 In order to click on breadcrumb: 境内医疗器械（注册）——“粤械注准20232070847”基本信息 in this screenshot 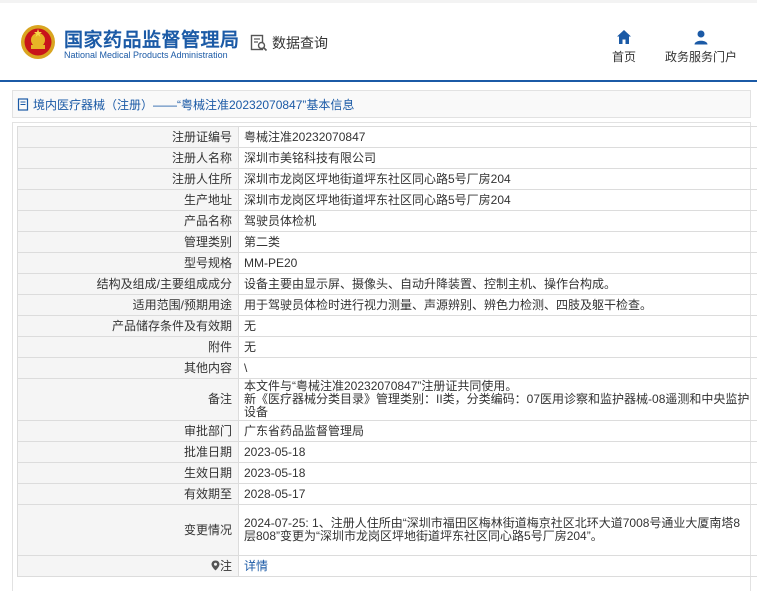, I will do `click(381, 104)`.